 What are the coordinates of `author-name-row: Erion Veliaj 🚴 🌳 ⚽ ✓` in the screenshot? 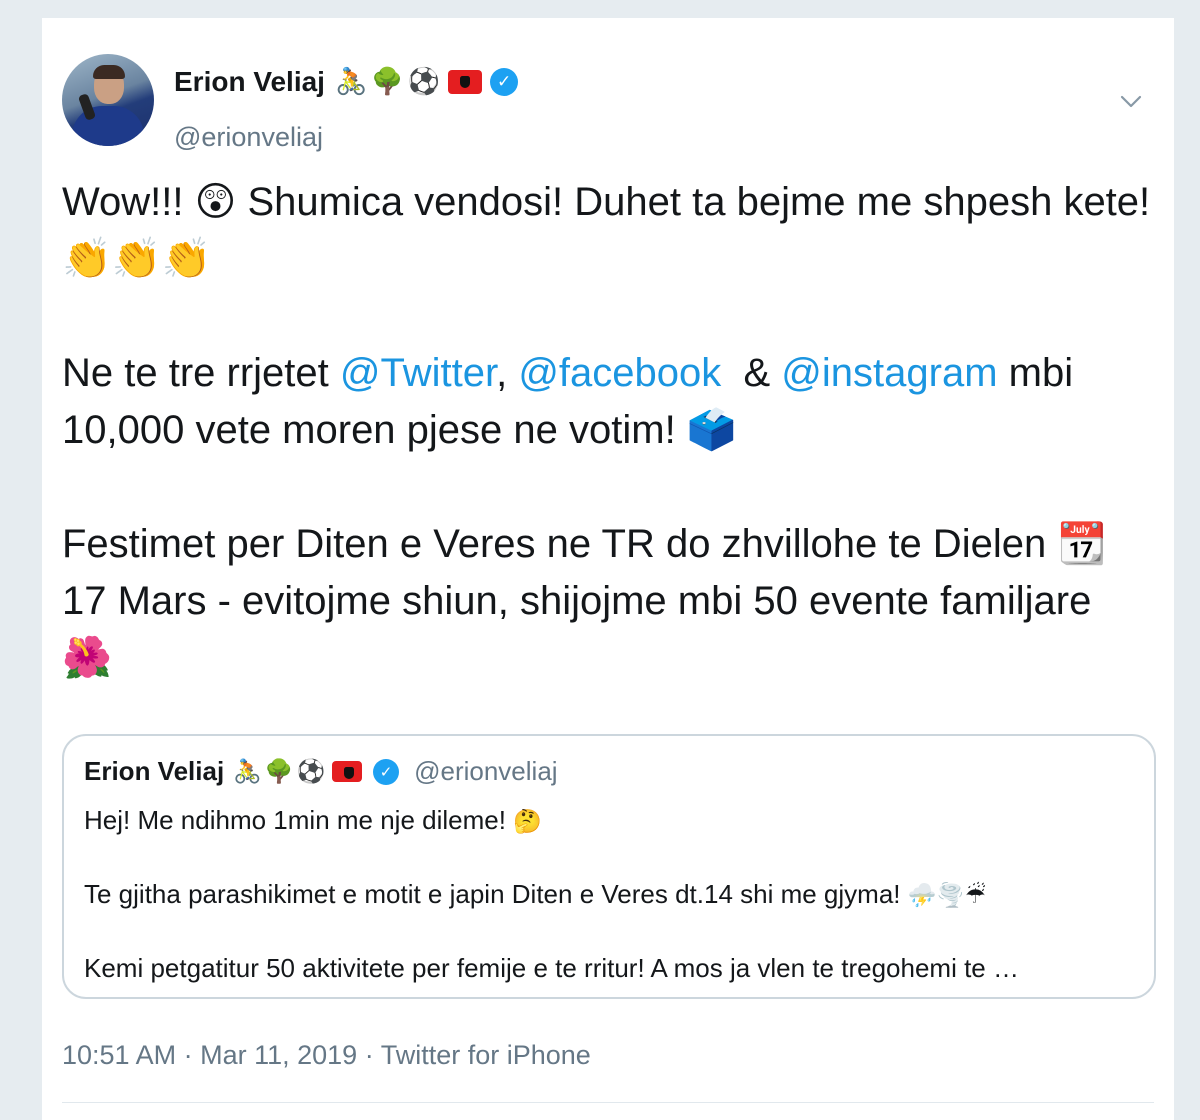 It's located at (346, 82).